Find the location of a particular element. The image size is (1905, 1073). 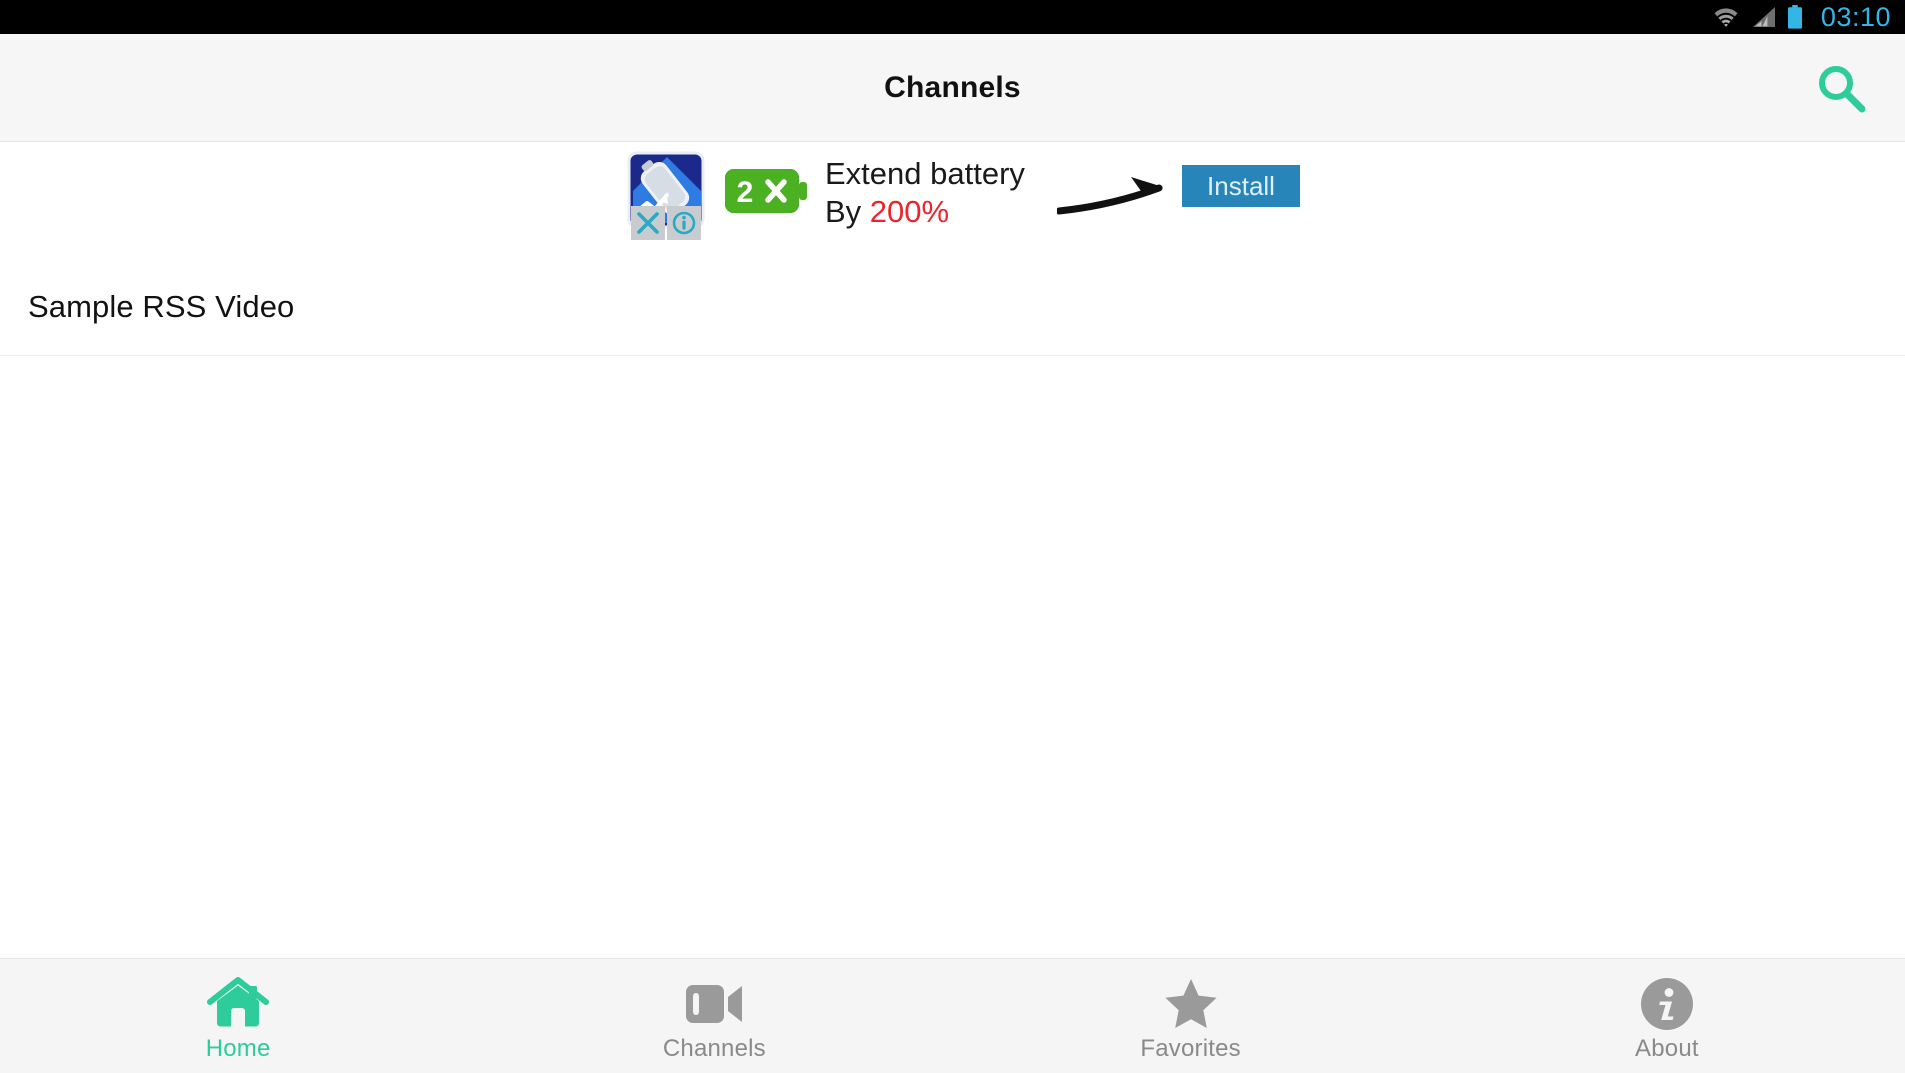

nav-label-channels: Channels is located at coordinates (714, 1048).